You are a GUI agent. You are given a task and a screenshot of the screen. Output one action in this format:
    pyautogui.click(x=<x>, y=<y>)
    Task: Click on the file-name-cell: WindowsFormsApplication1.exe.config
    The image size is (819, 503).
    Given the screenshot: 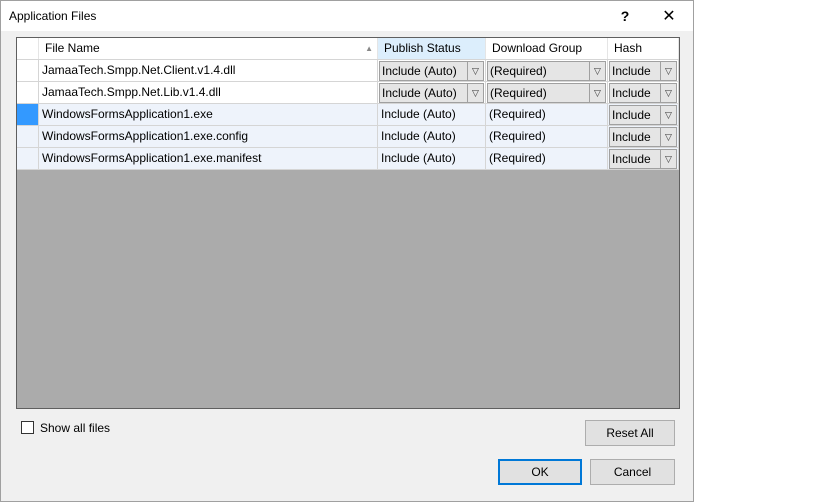 What is the action you would take?
    pyautogui.click(x=208, y=137)
    